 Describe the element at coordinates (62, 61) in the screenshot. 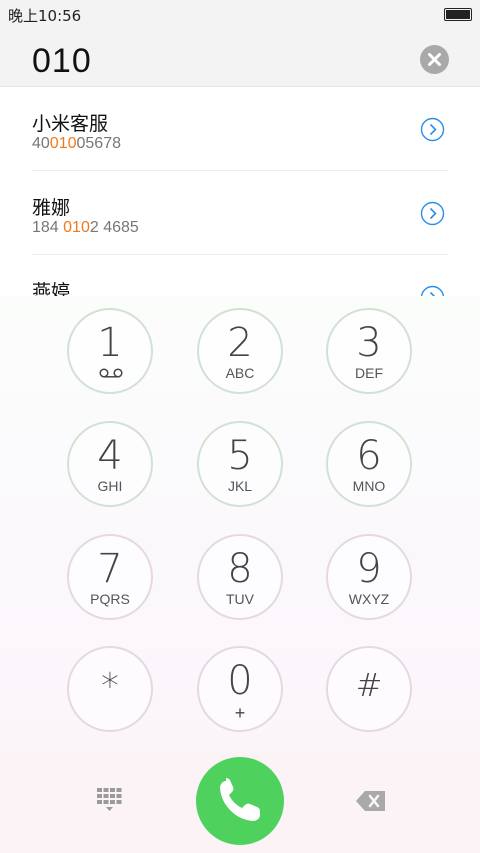

I see `dialed-number: 010` at that location.